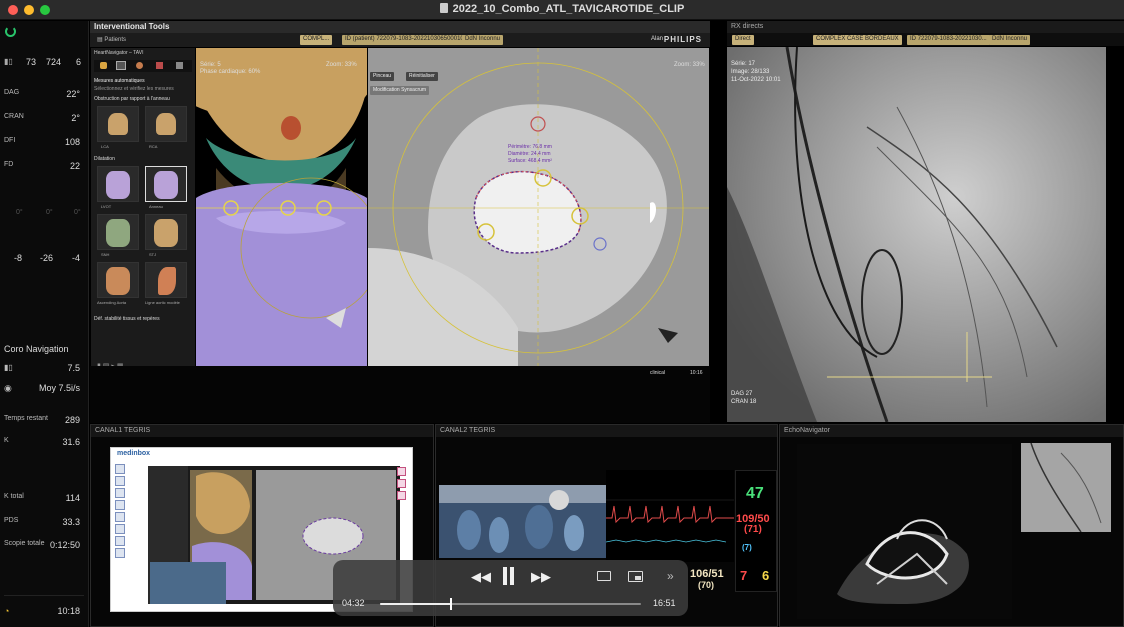 The width and height of the screenshot is (1124, 627). I want to click on arterial-bp-mean: (71), so click(753, 529).